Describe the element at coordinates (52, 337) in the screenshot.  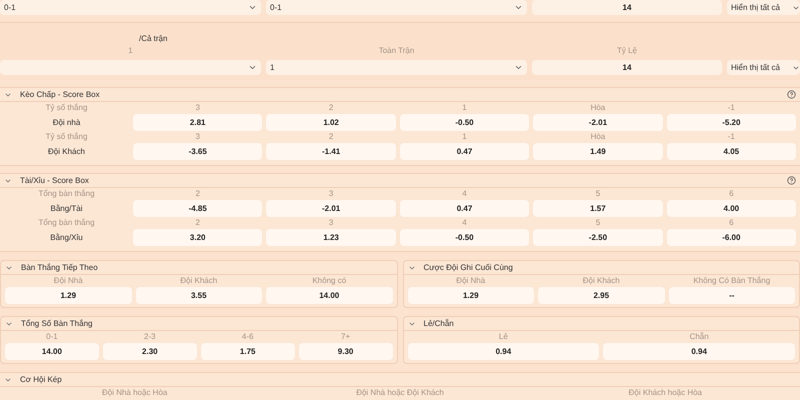
I see `column-label: 0-1` at that location.